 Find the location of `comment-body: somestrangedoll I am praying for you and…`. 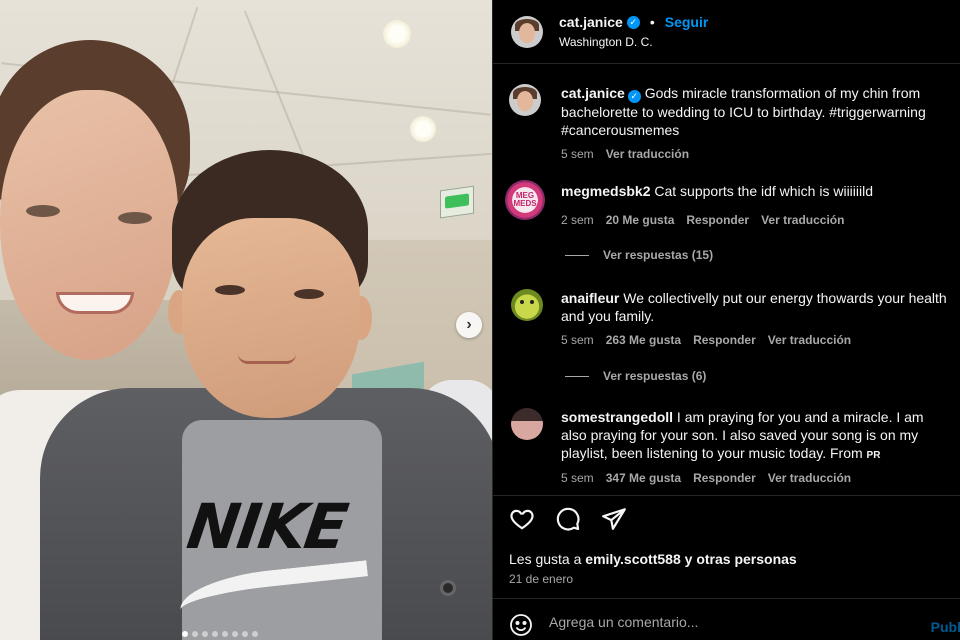

comment-body: somestrangedoll I am praying for you and… is located at coordinates (755, 436).